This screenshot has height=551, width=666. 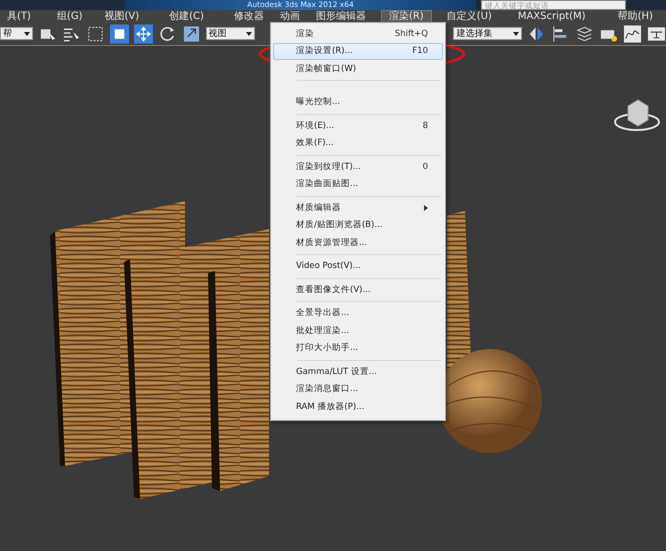 What do you see at coordinates (16, 33) in the screenshot?
I see `layer-dropdown: 帮` at bounding box center [16, 33].